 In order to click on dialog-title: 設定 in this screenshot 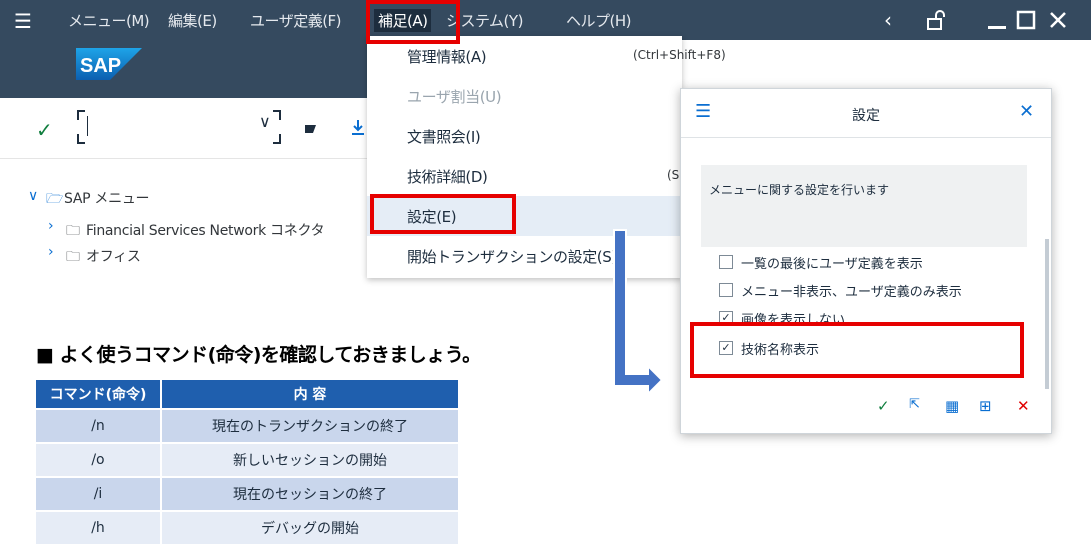, I will do `click(866, 116)`.